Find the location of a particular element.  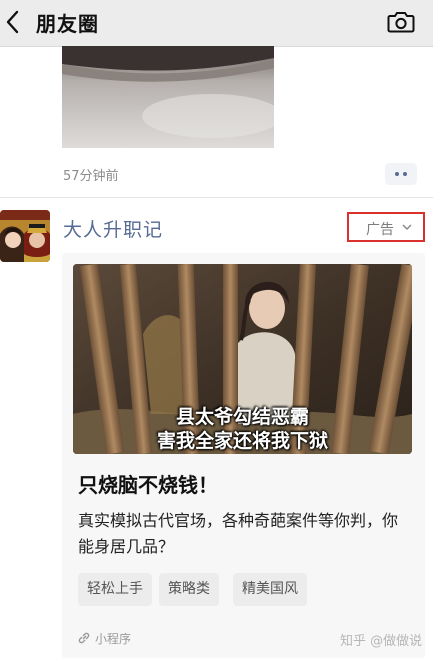

more-actions-button is located at coordinates (401, 174).